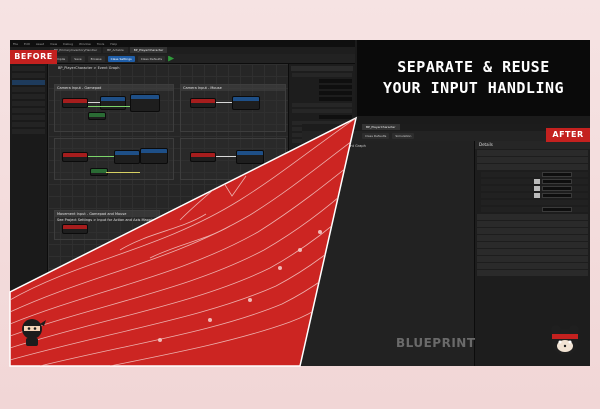  Describe the element at coordinates (381, 127) in the screenshot. I see `tab-player-character-after: BP_PlayerCharacter` at that location.